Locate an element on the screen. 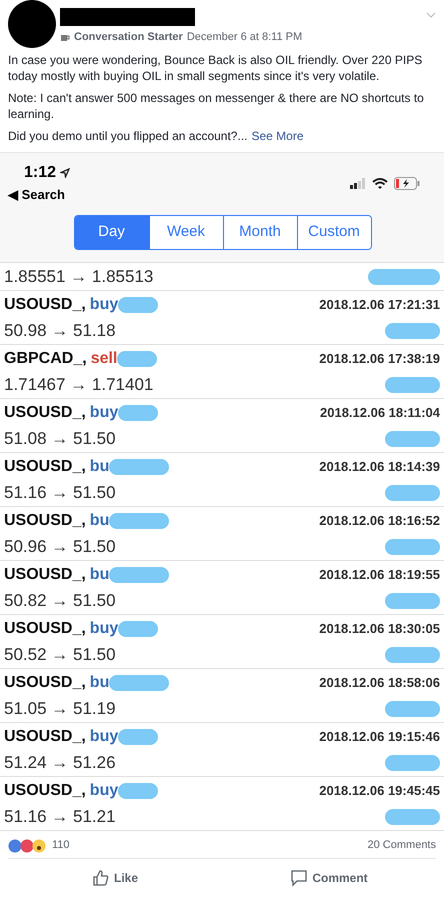 Image resolution: width=444 pixels, height=902 pixels. price-change: 51.16 → 51.50 is located at coordinates (60, 493).